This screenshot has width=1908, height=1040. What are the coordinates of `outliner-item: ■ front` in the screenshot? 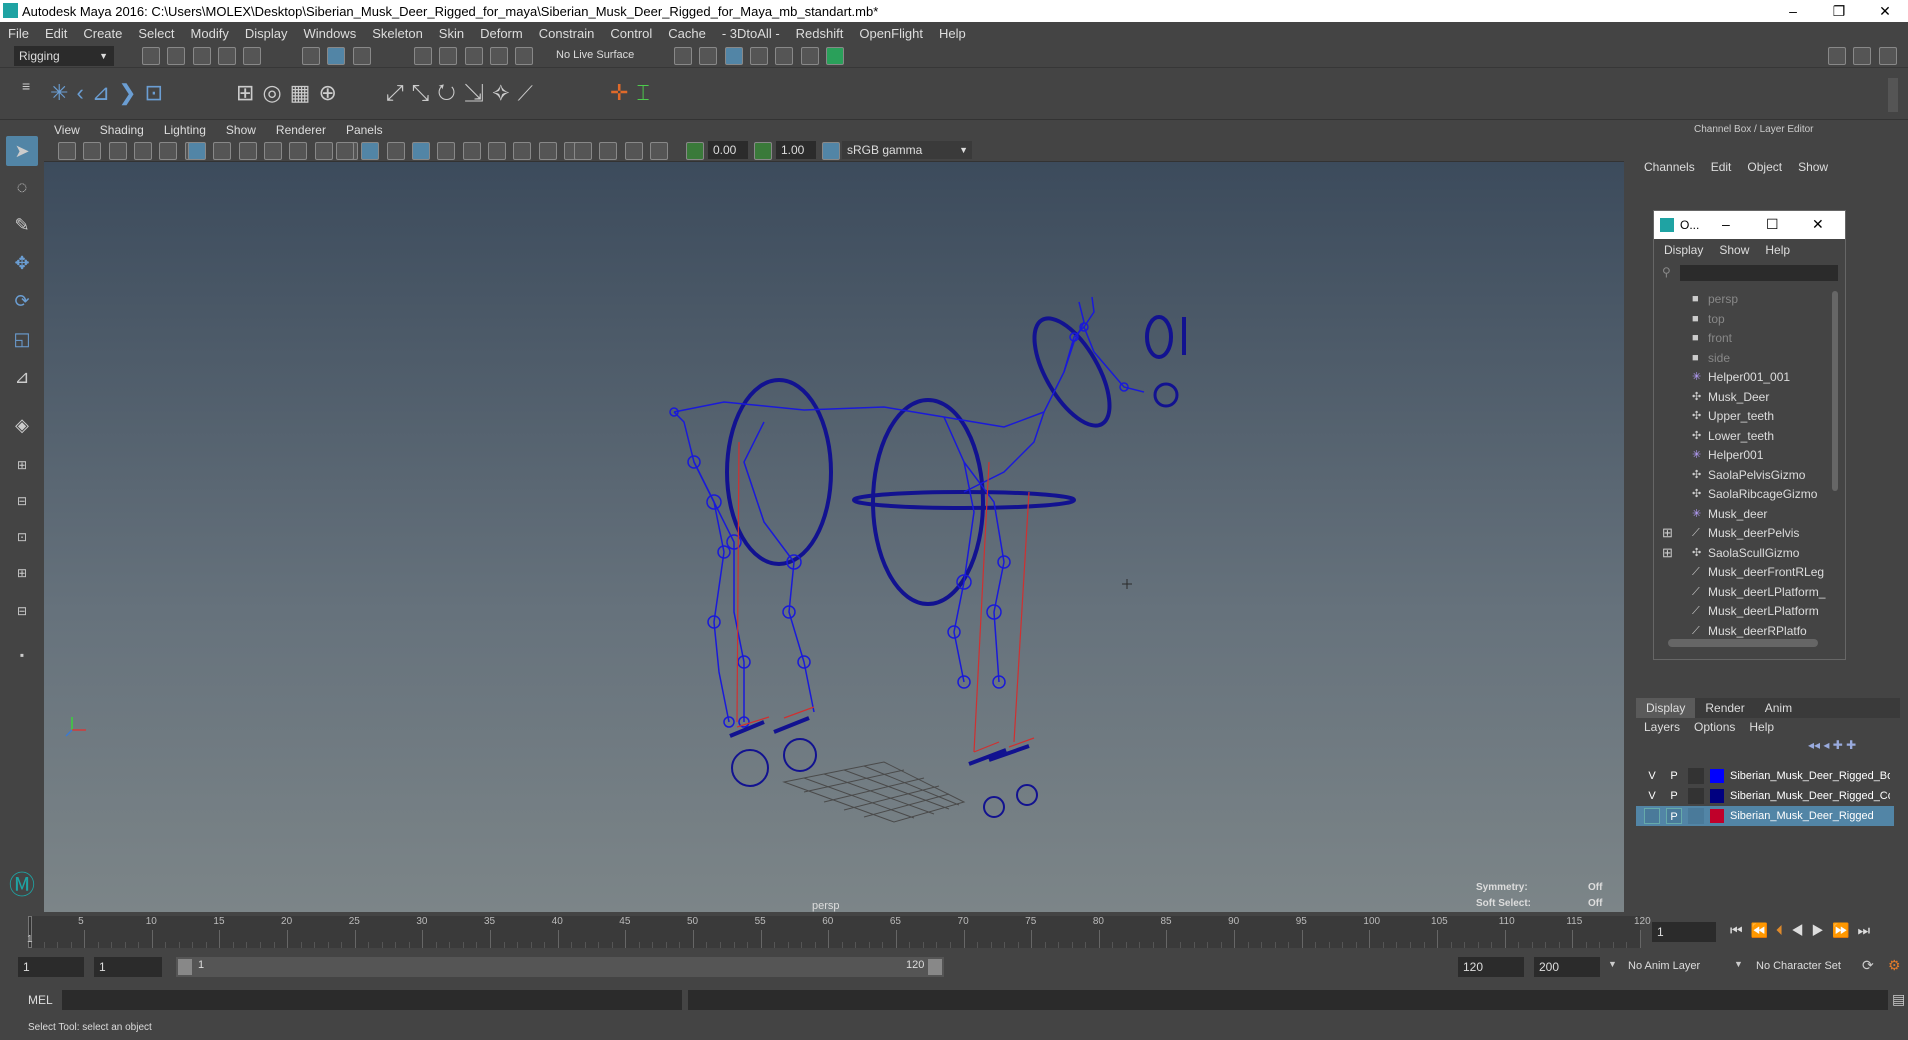 It's located at (1744, 338).